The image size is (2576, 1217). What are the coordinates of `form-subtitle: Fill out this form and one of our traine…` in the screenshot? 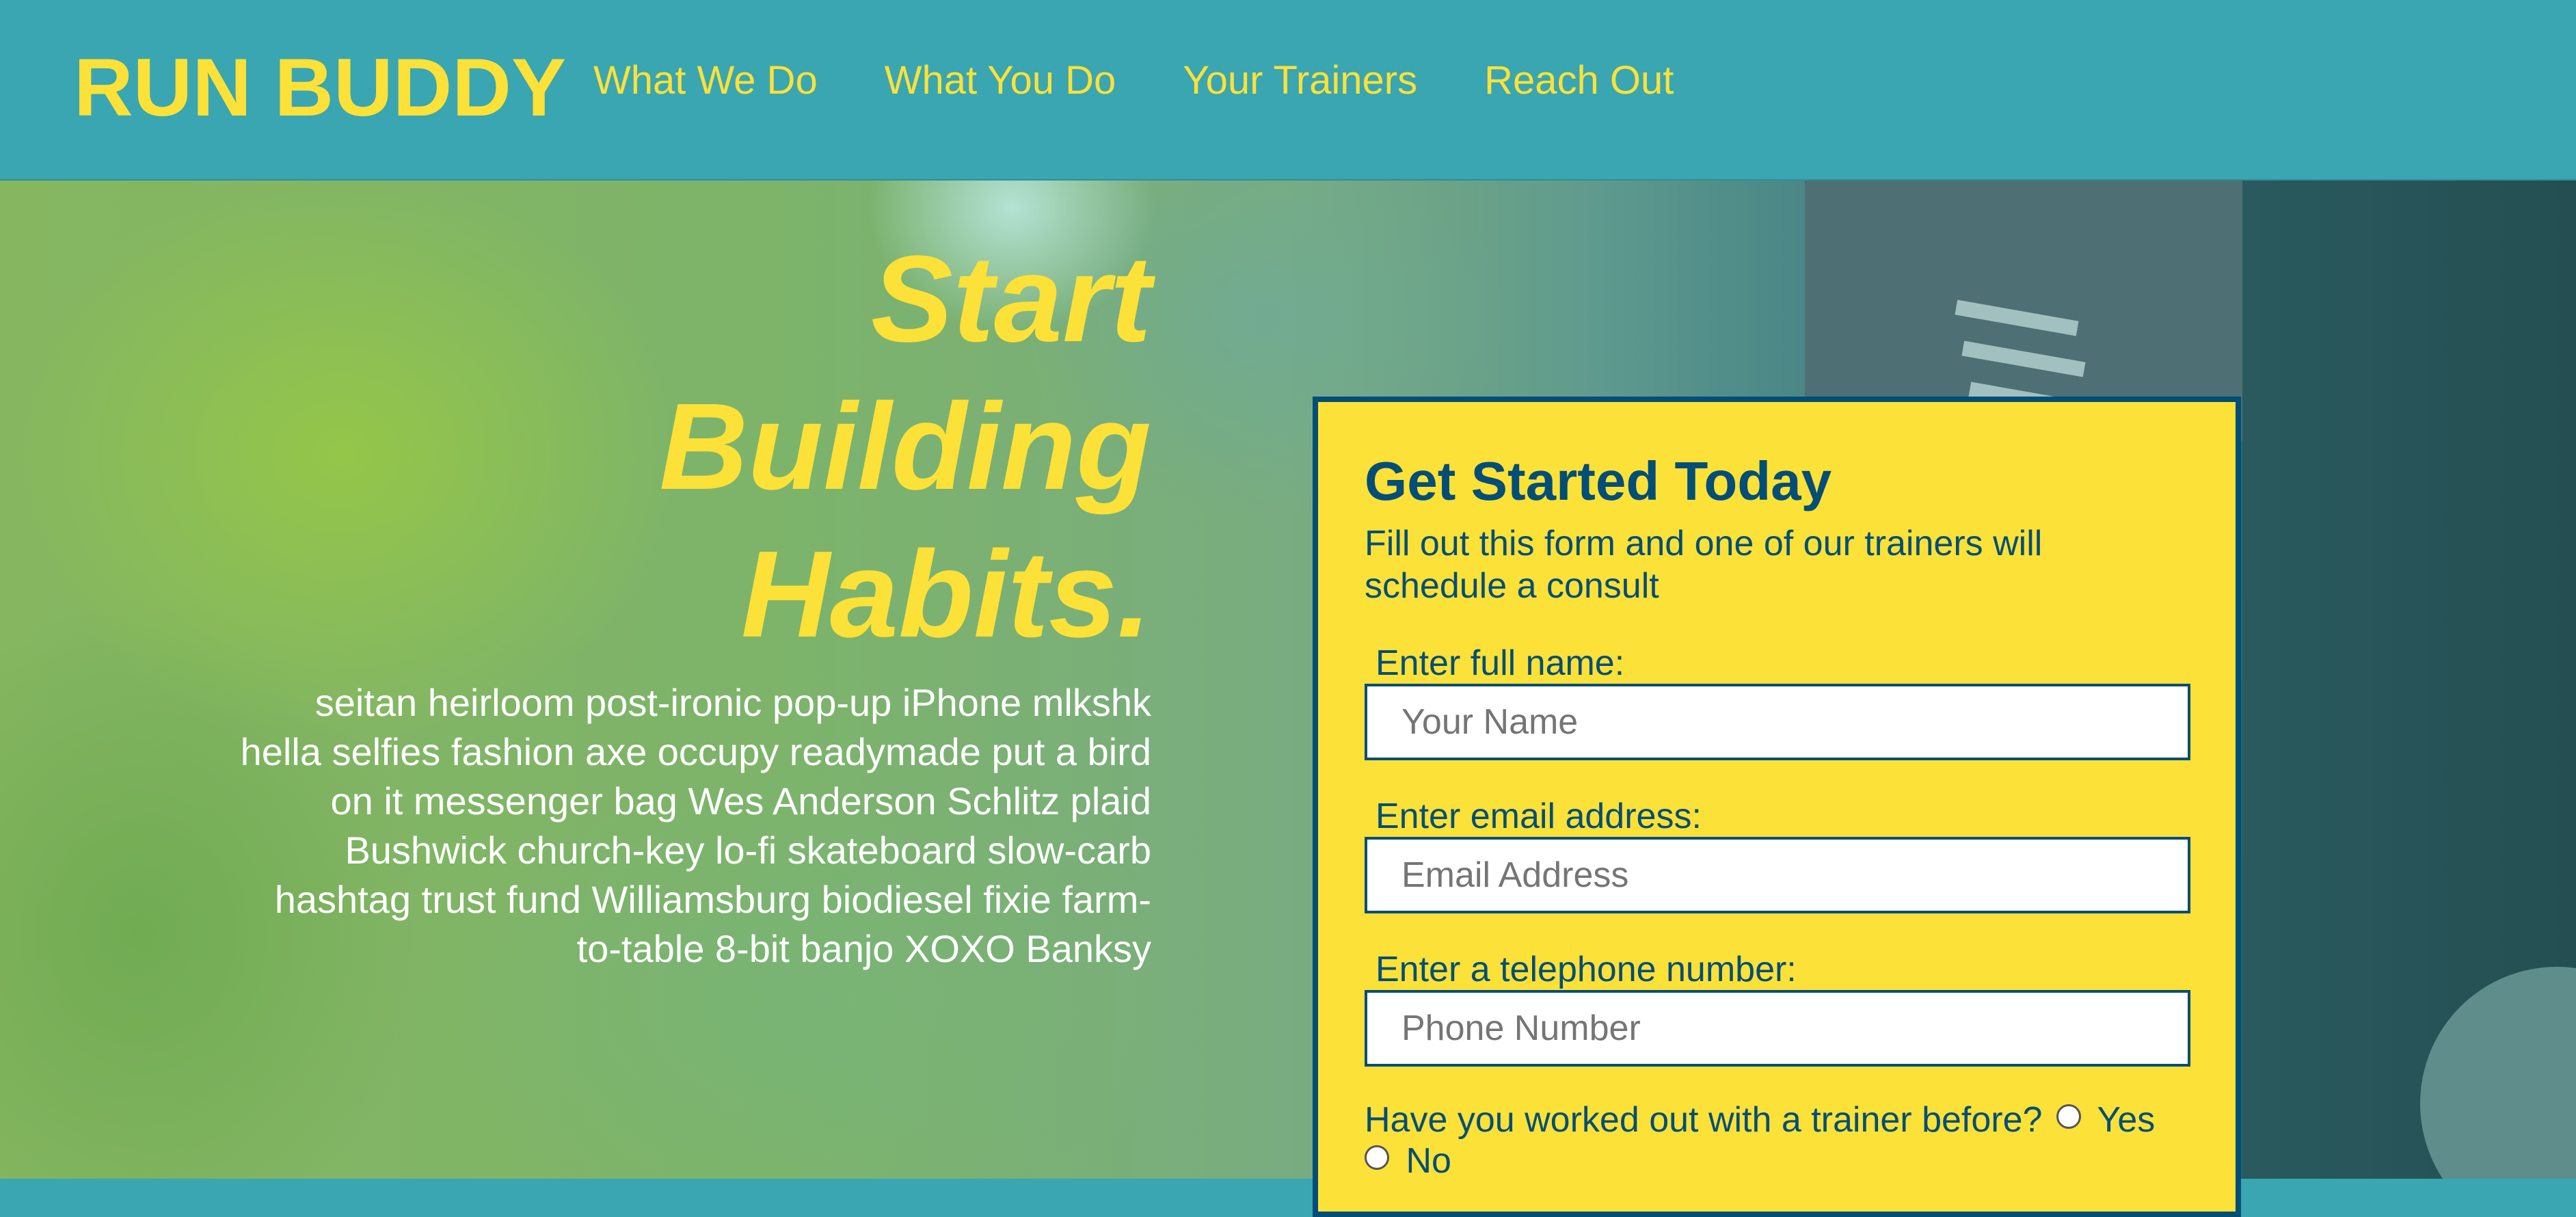 It's located at (1704, 565).